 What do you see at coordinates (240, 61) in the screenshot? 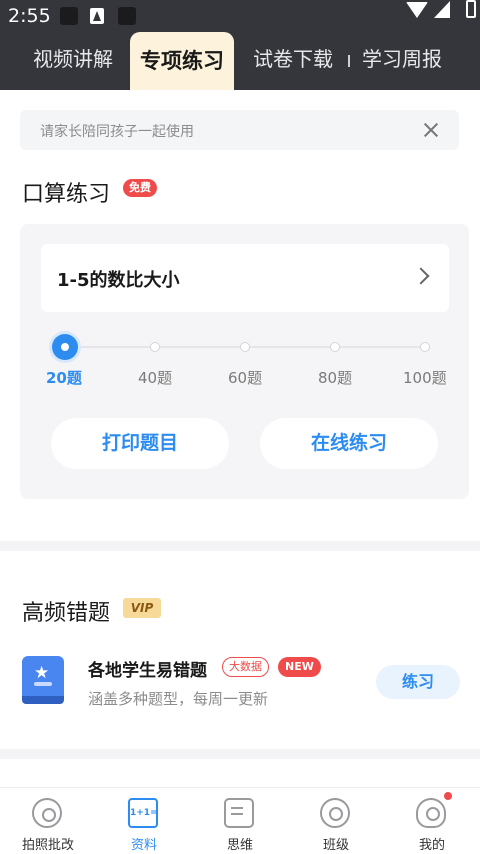
I see `top-tab-bar: 视频讲解 专项练习 试卷下载 学习周报` at bounding box center [240, 61].